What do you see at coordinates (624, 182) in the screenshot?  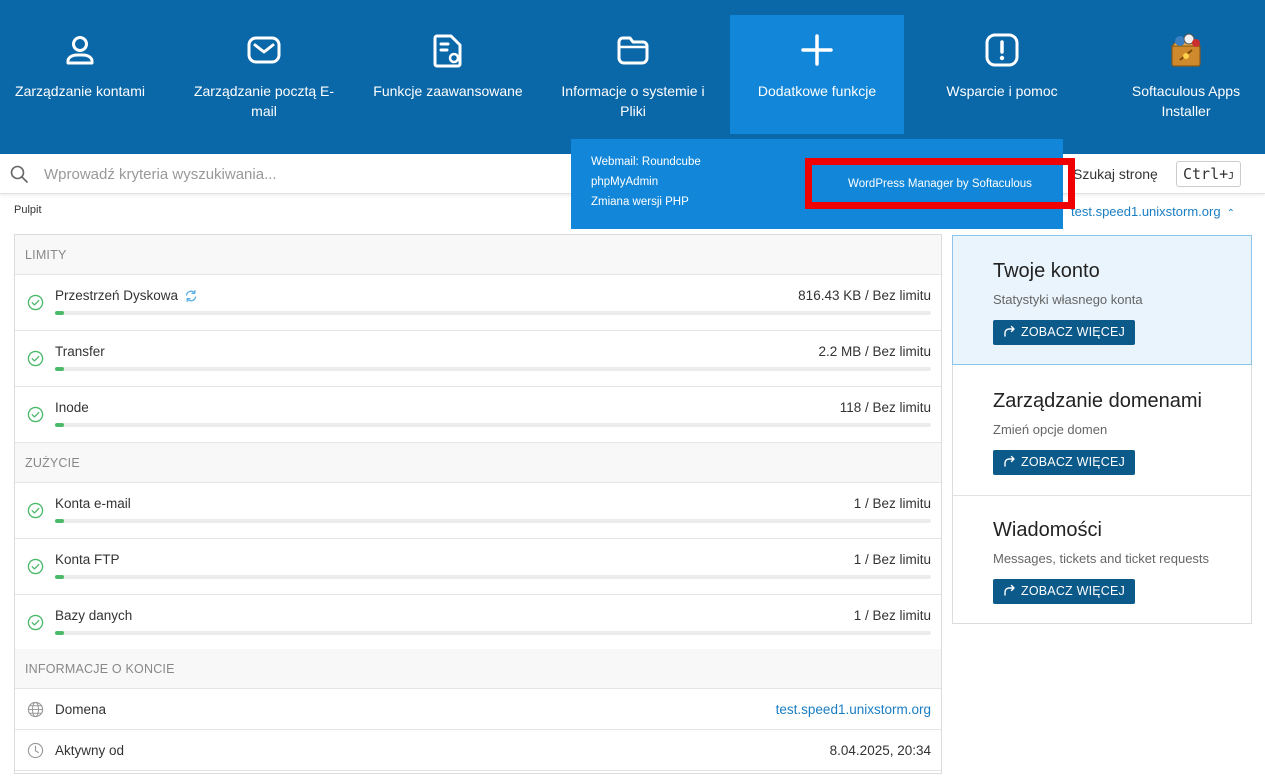 I see `dropdown-link-phpmyadmin: phpMyAdmin` at bounding box center [624, 182].